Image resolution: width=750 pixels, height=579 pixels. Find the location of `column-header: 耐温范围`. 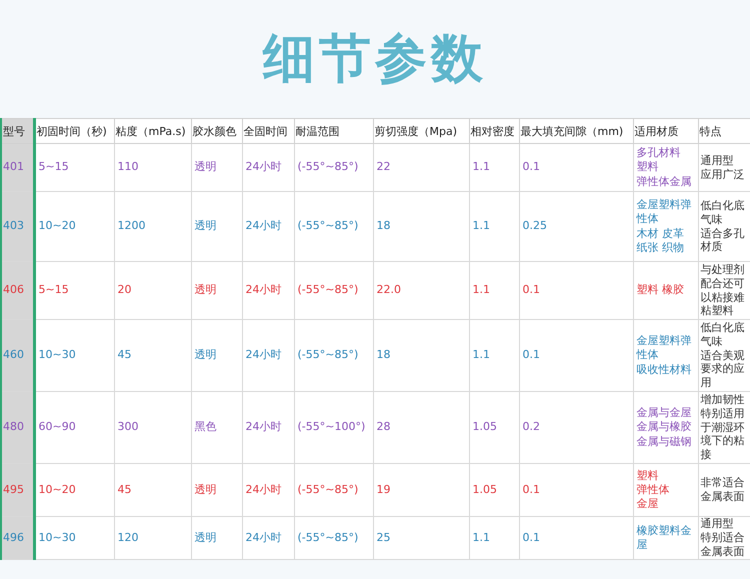

column-header: 耐温范围 is located at coordinates (333, 131).